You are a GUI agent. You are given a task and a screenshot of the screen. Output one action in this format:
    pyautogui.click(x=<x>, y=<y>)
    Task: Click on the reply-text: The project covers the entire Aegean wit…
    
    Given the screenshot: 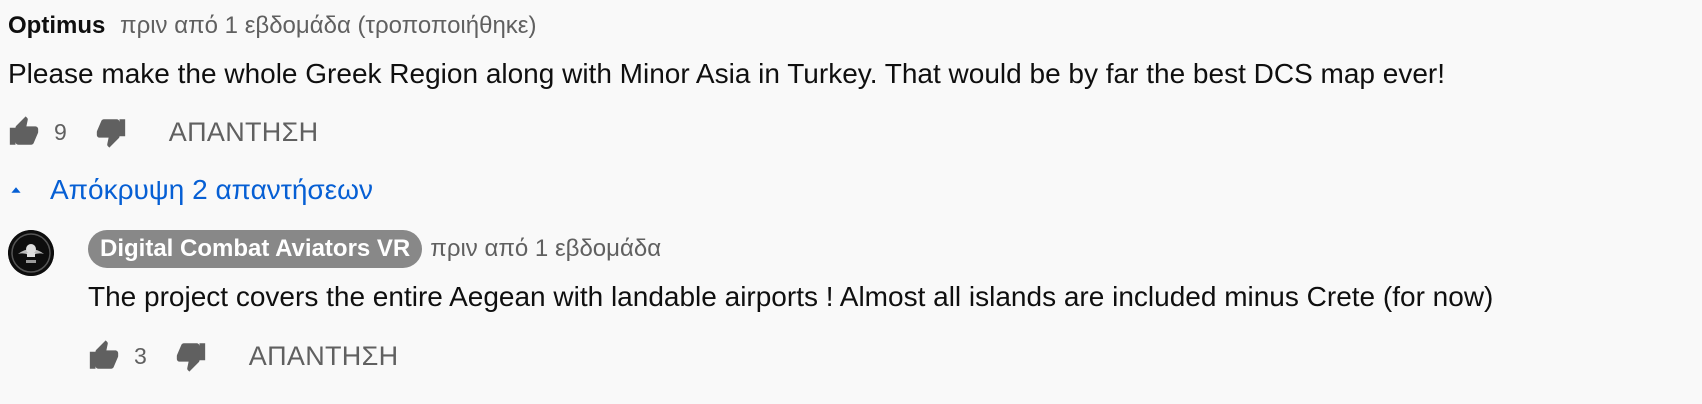 What is the action you would take?
    pyautogui.click(x=791, y=296)
    